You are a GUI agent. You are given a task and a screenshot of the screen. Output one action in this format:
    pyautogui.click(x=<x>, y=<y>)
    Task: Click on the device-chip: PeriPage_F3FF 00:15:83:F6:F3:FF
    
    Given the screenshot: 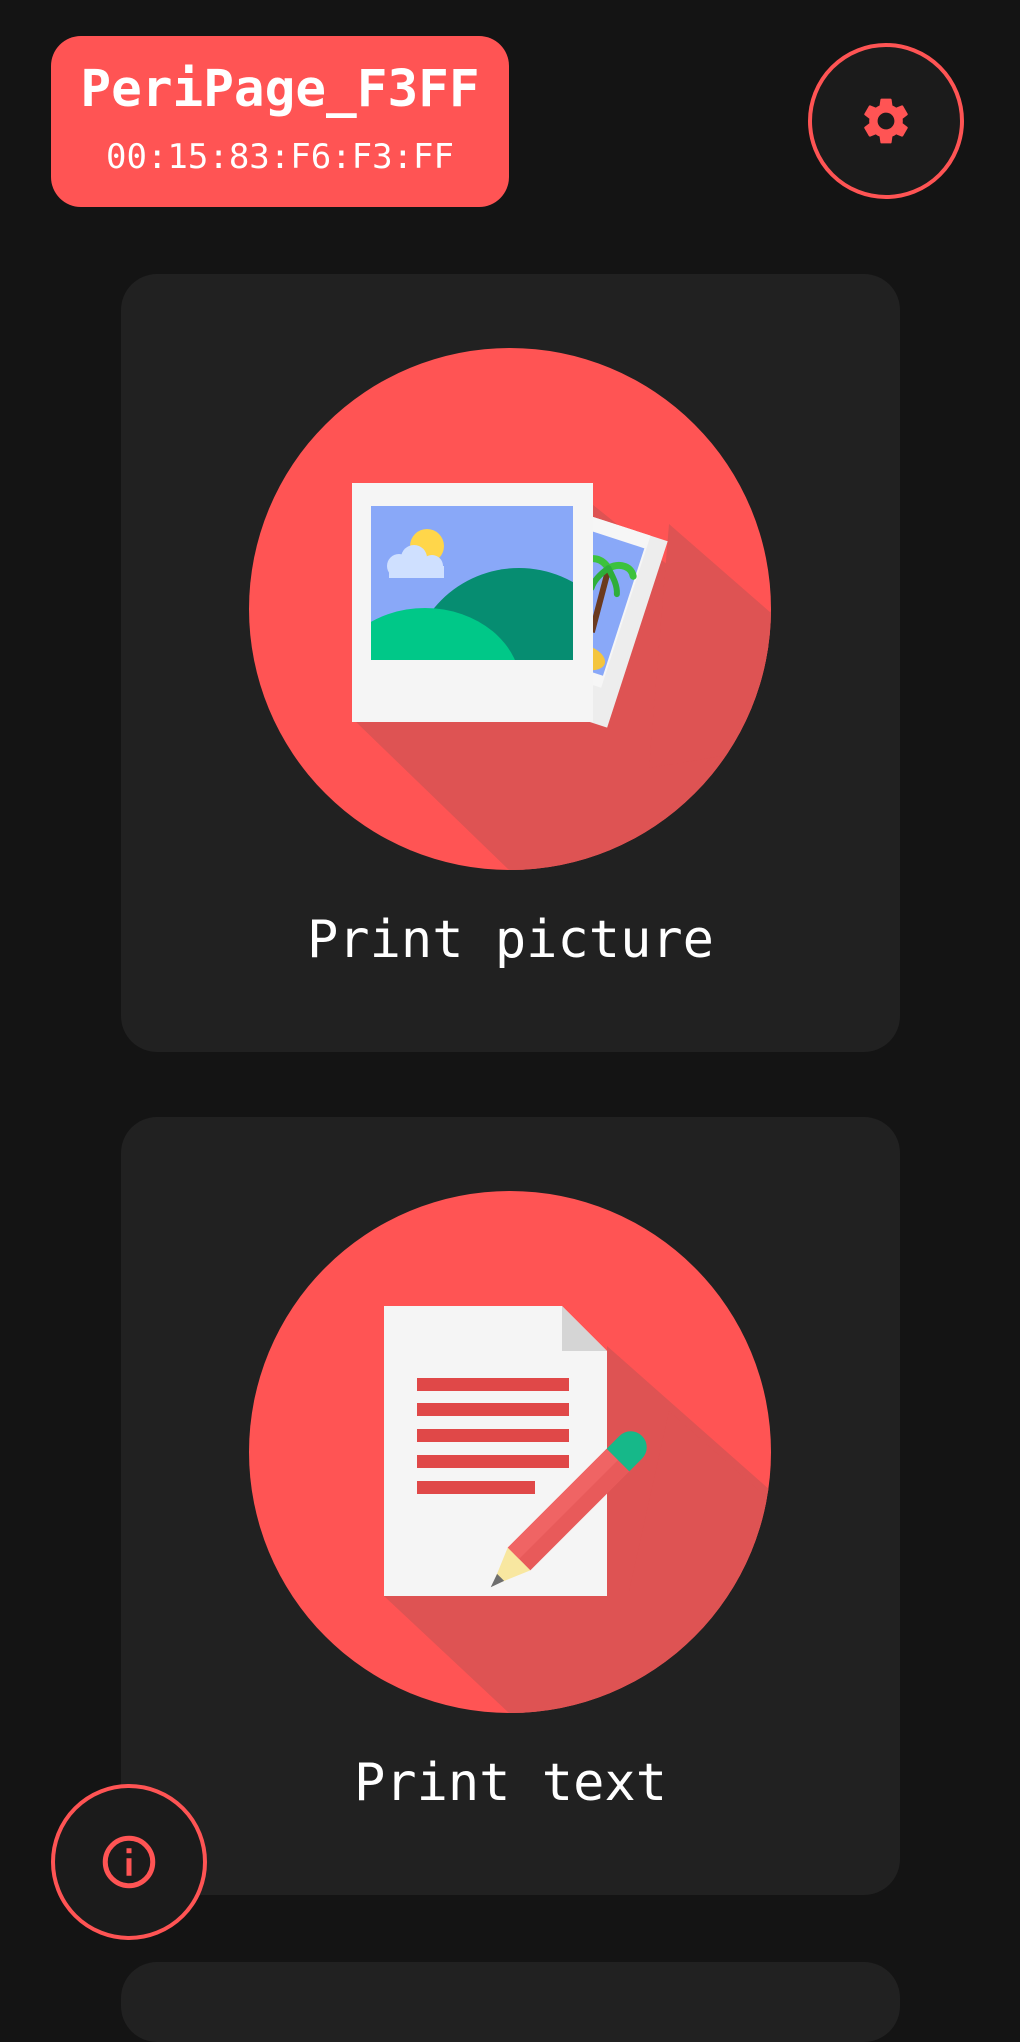 What is the action you would take?
    pyautogui.click(x=280, y=121)
    